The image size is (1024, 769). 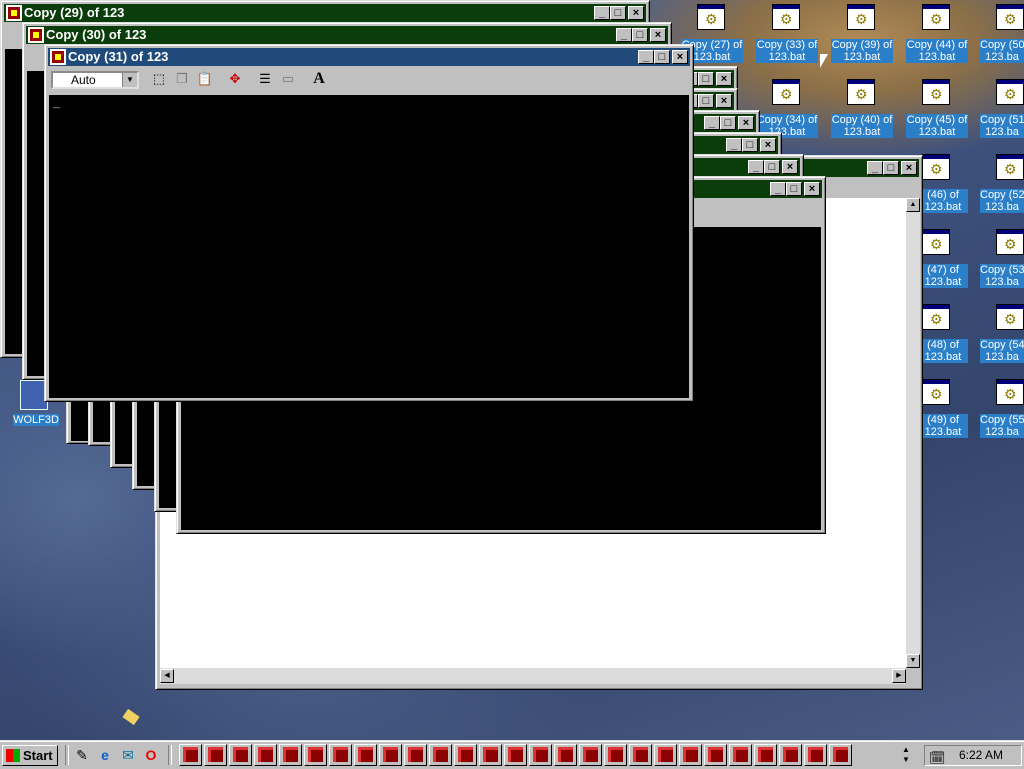 What do you see at coordinates (1002, 351) in the screenshot?
I see `desktop-icon-label: Copy (54 123.ba` at bounding box center [1002, 351].